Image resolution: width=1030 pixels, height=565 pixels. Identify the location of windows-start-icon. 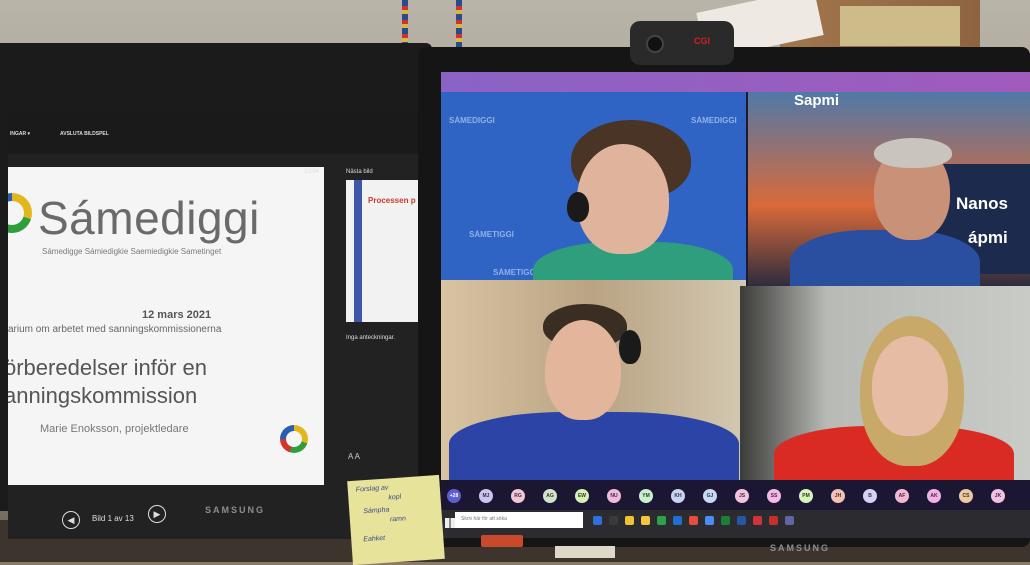
(450, 523).